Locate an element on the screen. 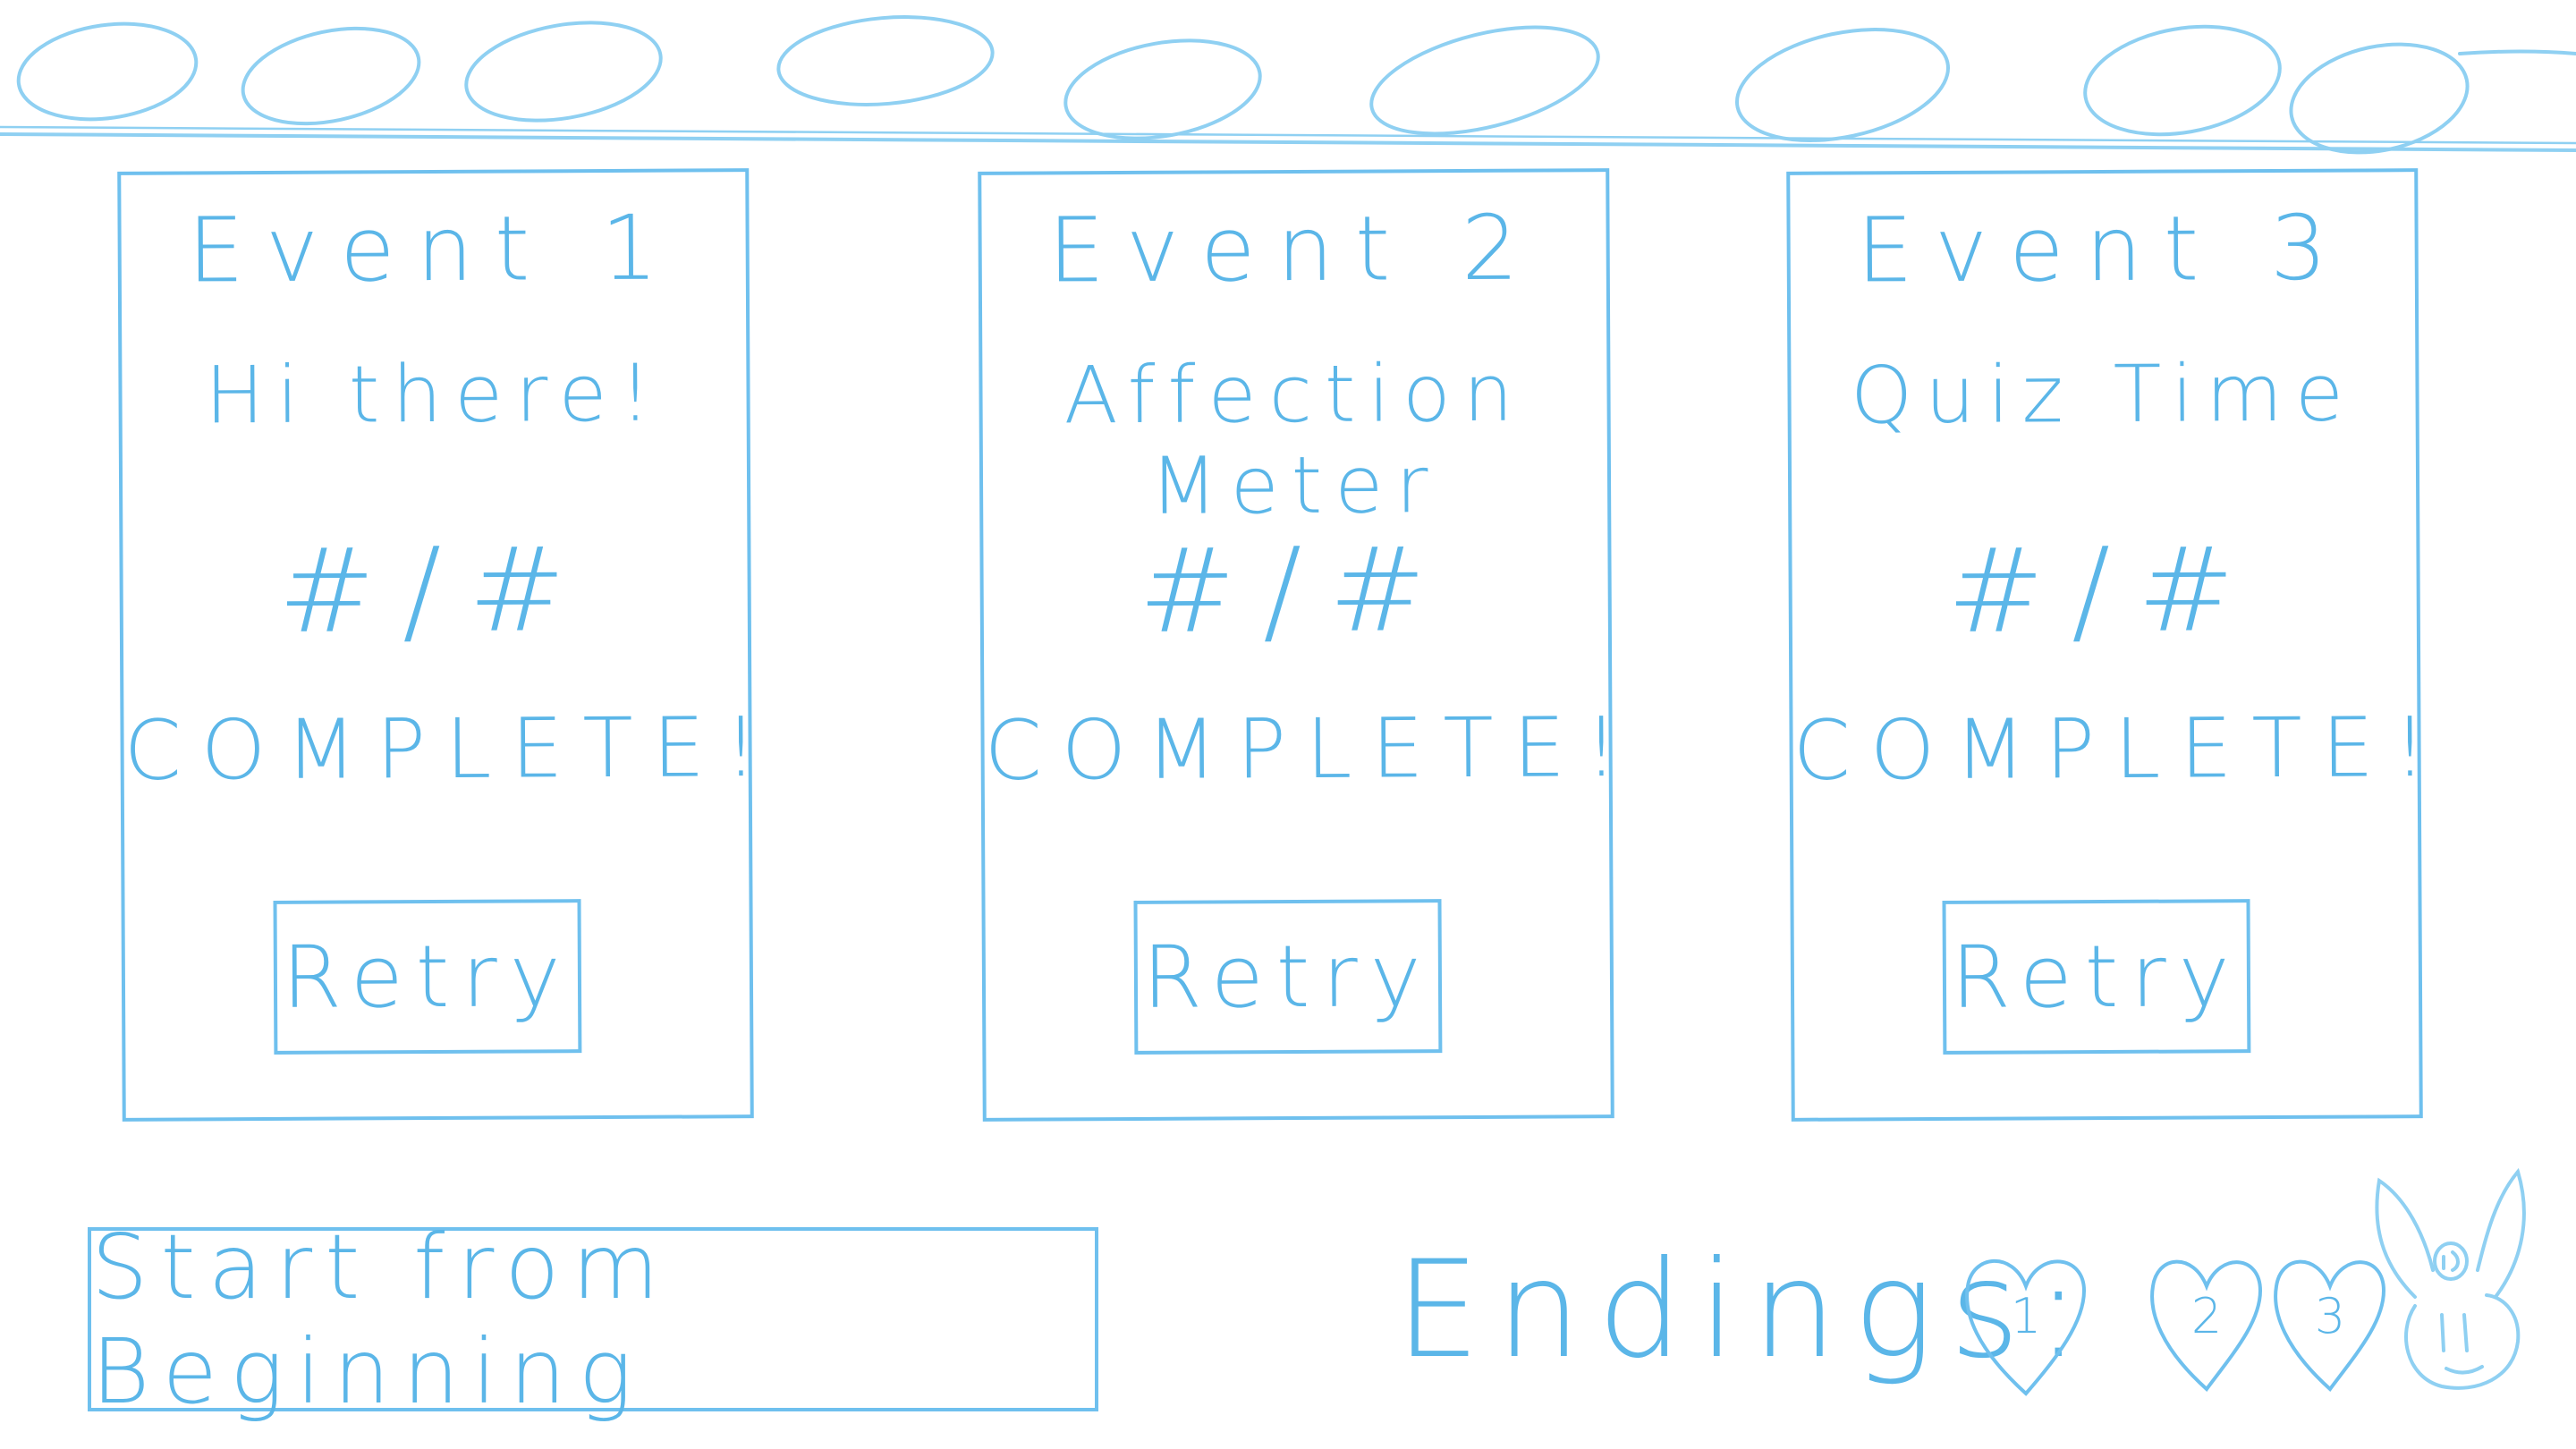 Image resolution: width=2576 pixels, height=1449 pixels. event-subtitle: Hi there! is located at coordinates (434, 394).